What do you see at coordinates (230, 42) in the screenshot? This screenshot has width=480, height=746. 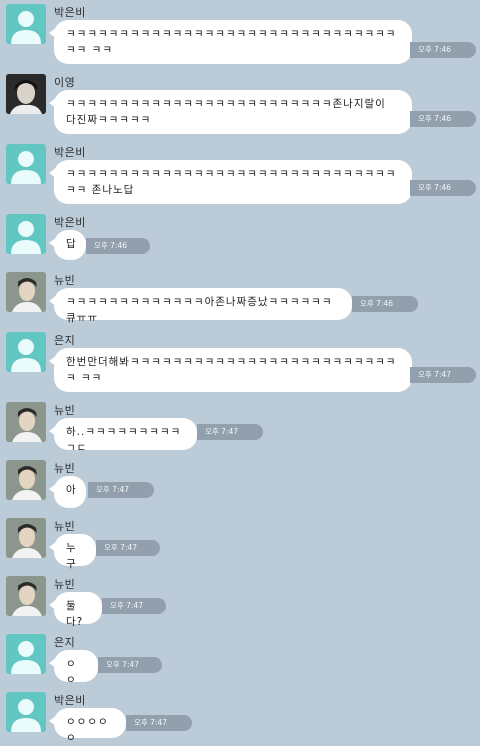 I see `message-bubble: ㅋㅋㅋㅋㅋㅋㅋㅋㅋㅋㅋㅋㅋㅋㅋㅋㅋㅋㅋㅋㅋㅋㅋㅋㅋㅋㅋㅋㅋㅋㅋㅋㅋ ㅋㅋ` at bounding box center [230, 42].